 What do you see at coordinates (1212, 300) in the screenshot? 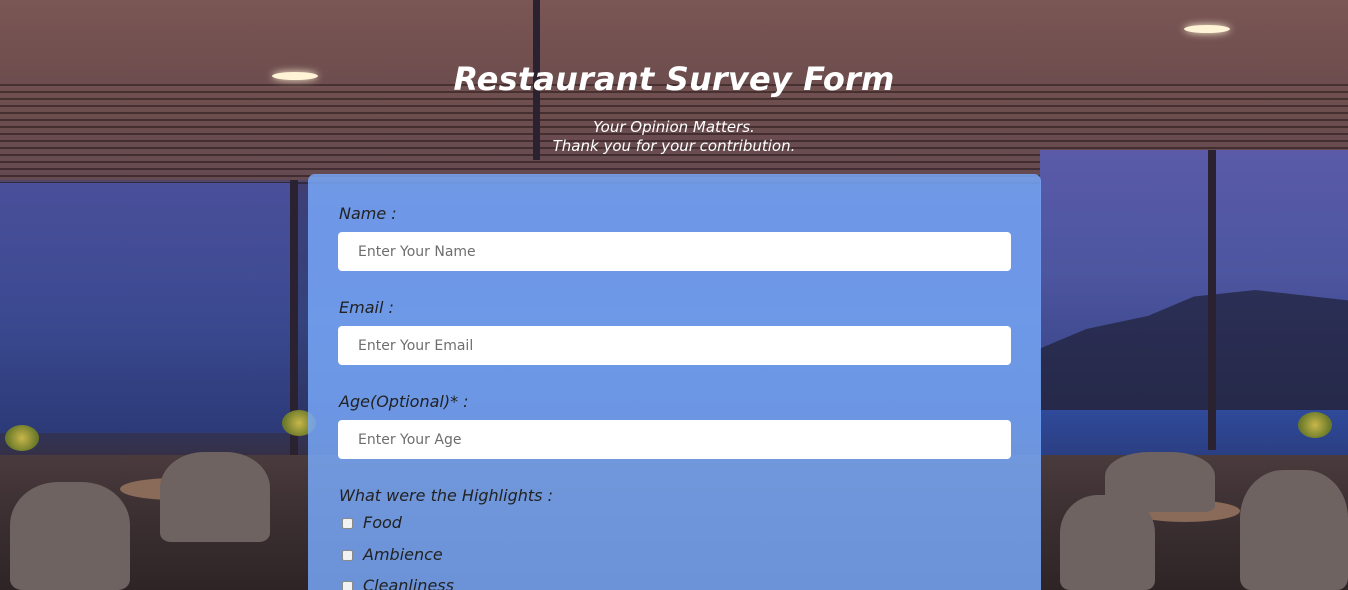
I see `background-window-frame` at bounding box center [1212, 300].